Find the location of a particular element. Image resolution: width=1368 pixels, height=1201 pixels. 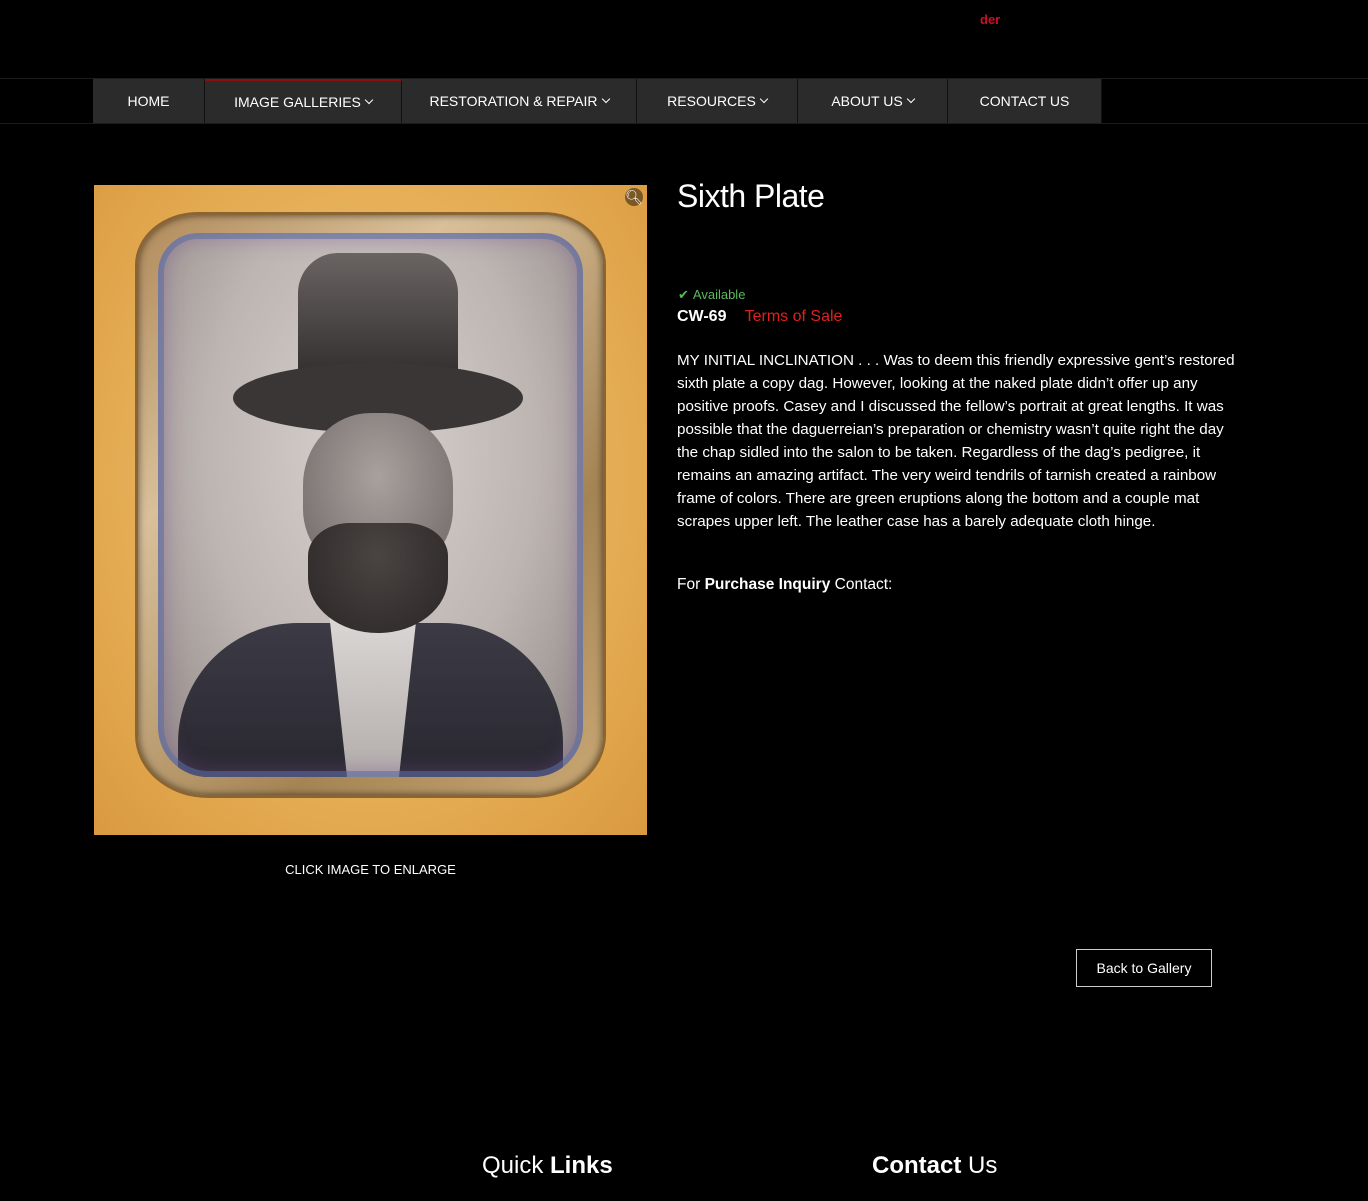

availability-status: ✔ Available is located at coordinates (711, 295).